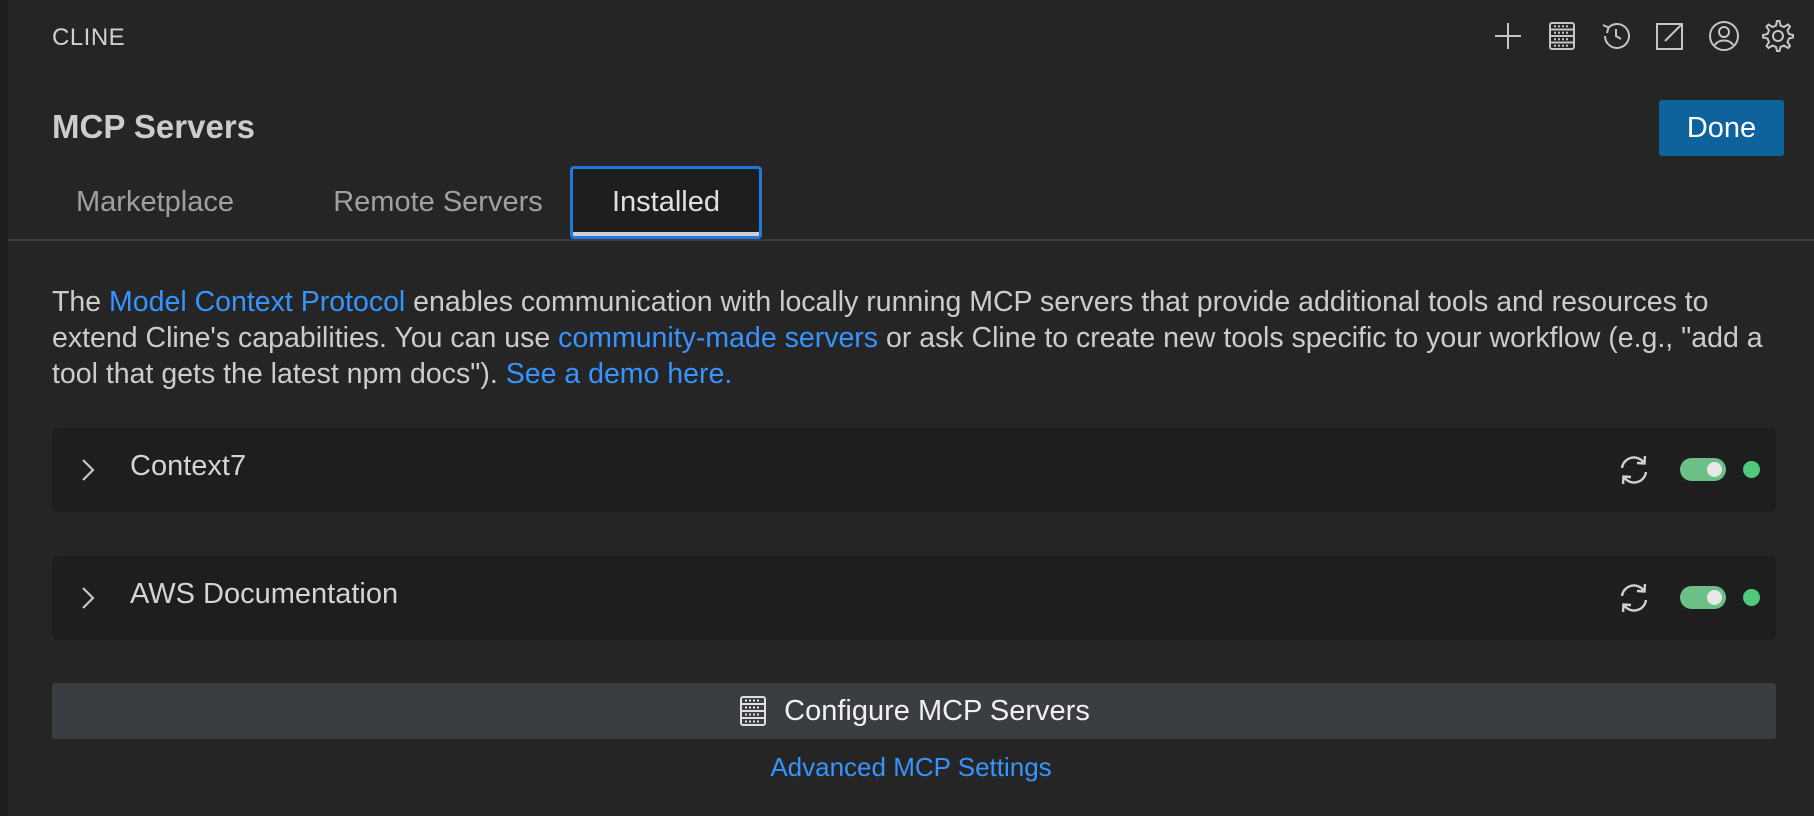 This screenshot has height=816, width=1814. I want to click on mcp-protocol-link: Model Context Protocol, so click(257, 302).